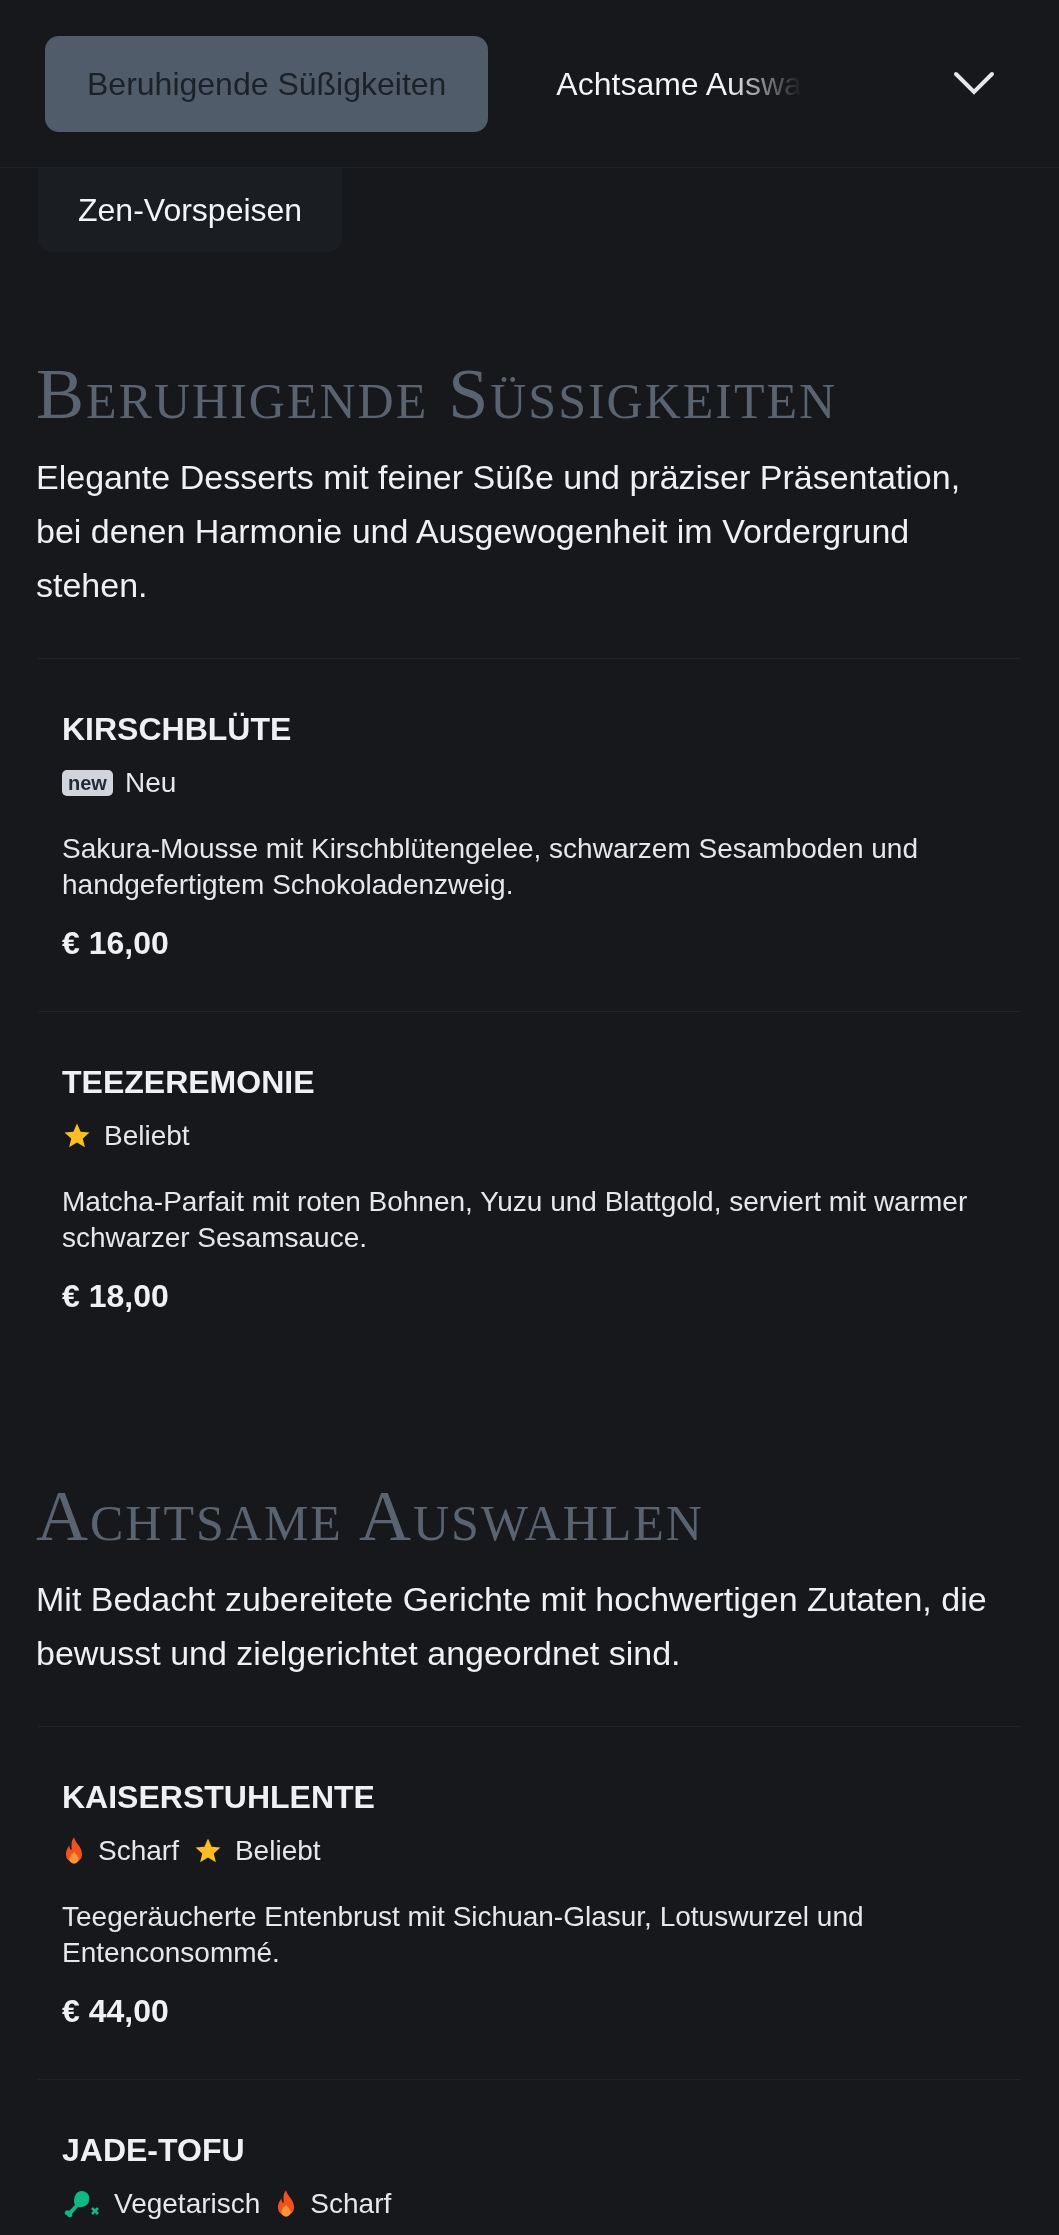 This screenshot has height=2235, width=1059. I want to click on drumstick-crossed-icon, so click(82, 2204).